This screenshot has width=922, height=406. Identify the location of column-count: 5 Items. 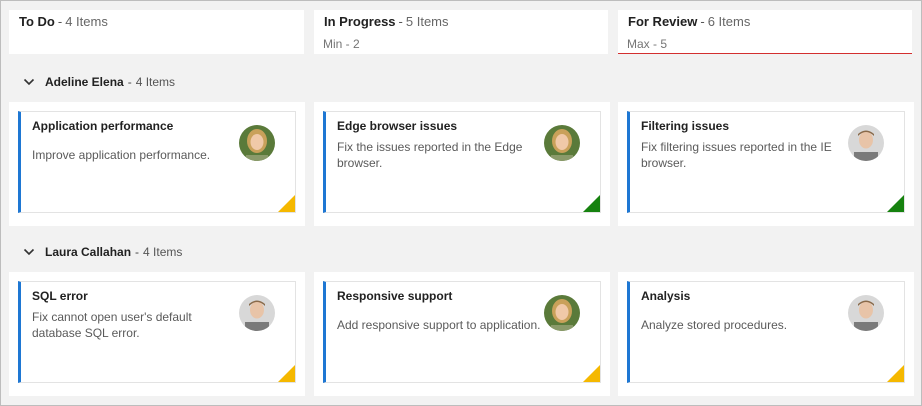
(427, 21).